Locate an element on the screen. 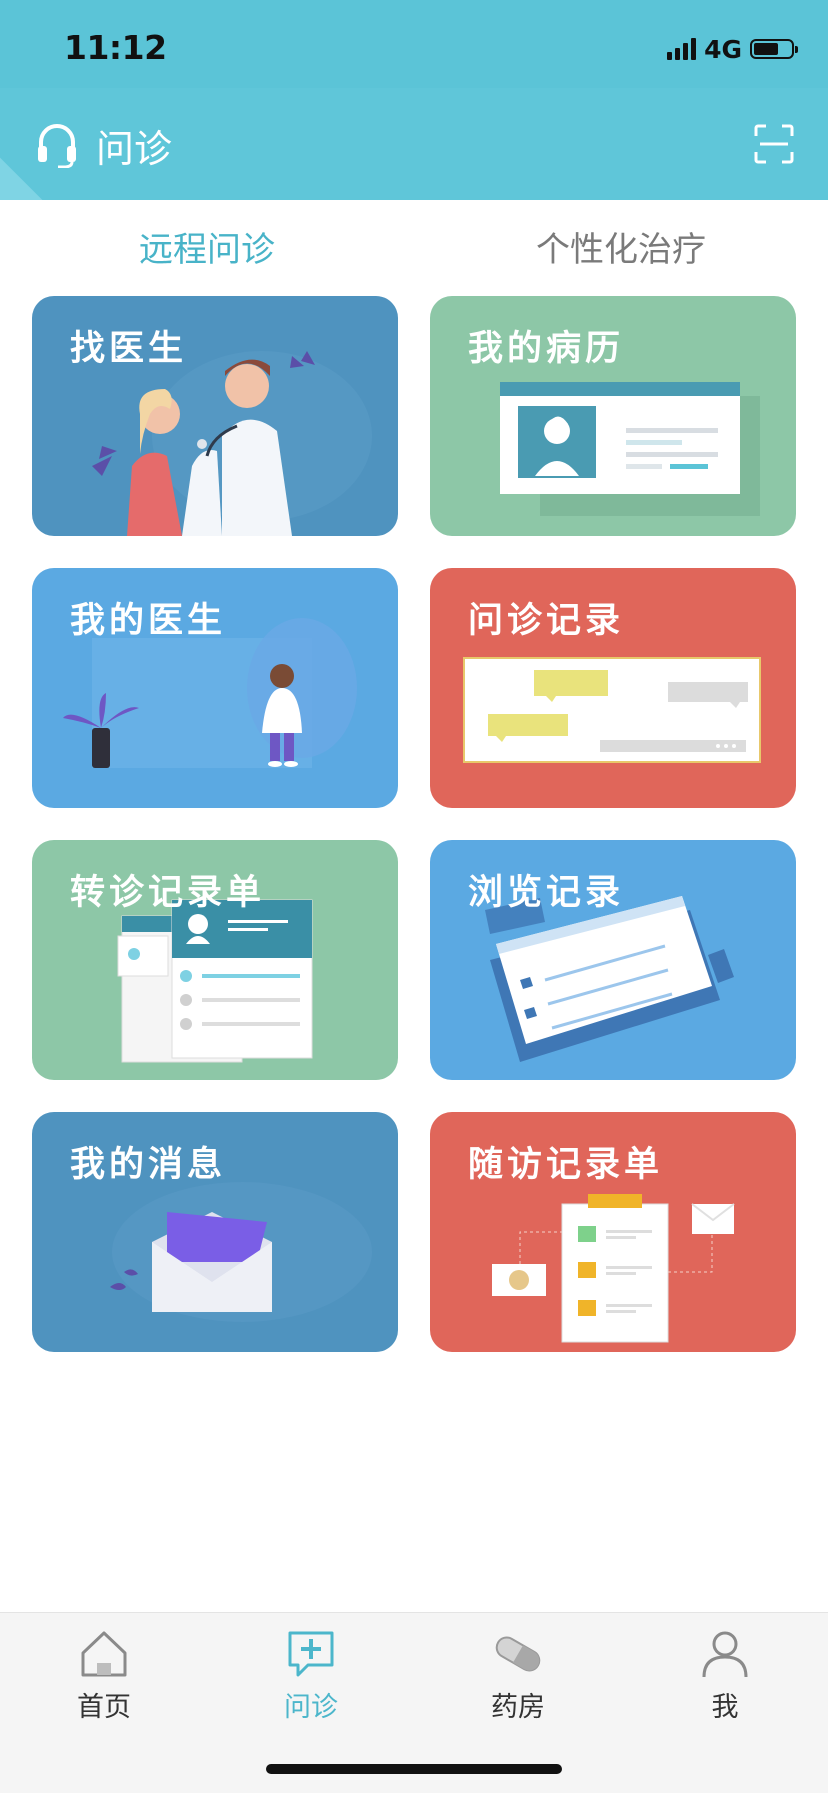 This screenshot has height=1793, width=828. card-label: 我的医生 is located at coordinates (148, 621).